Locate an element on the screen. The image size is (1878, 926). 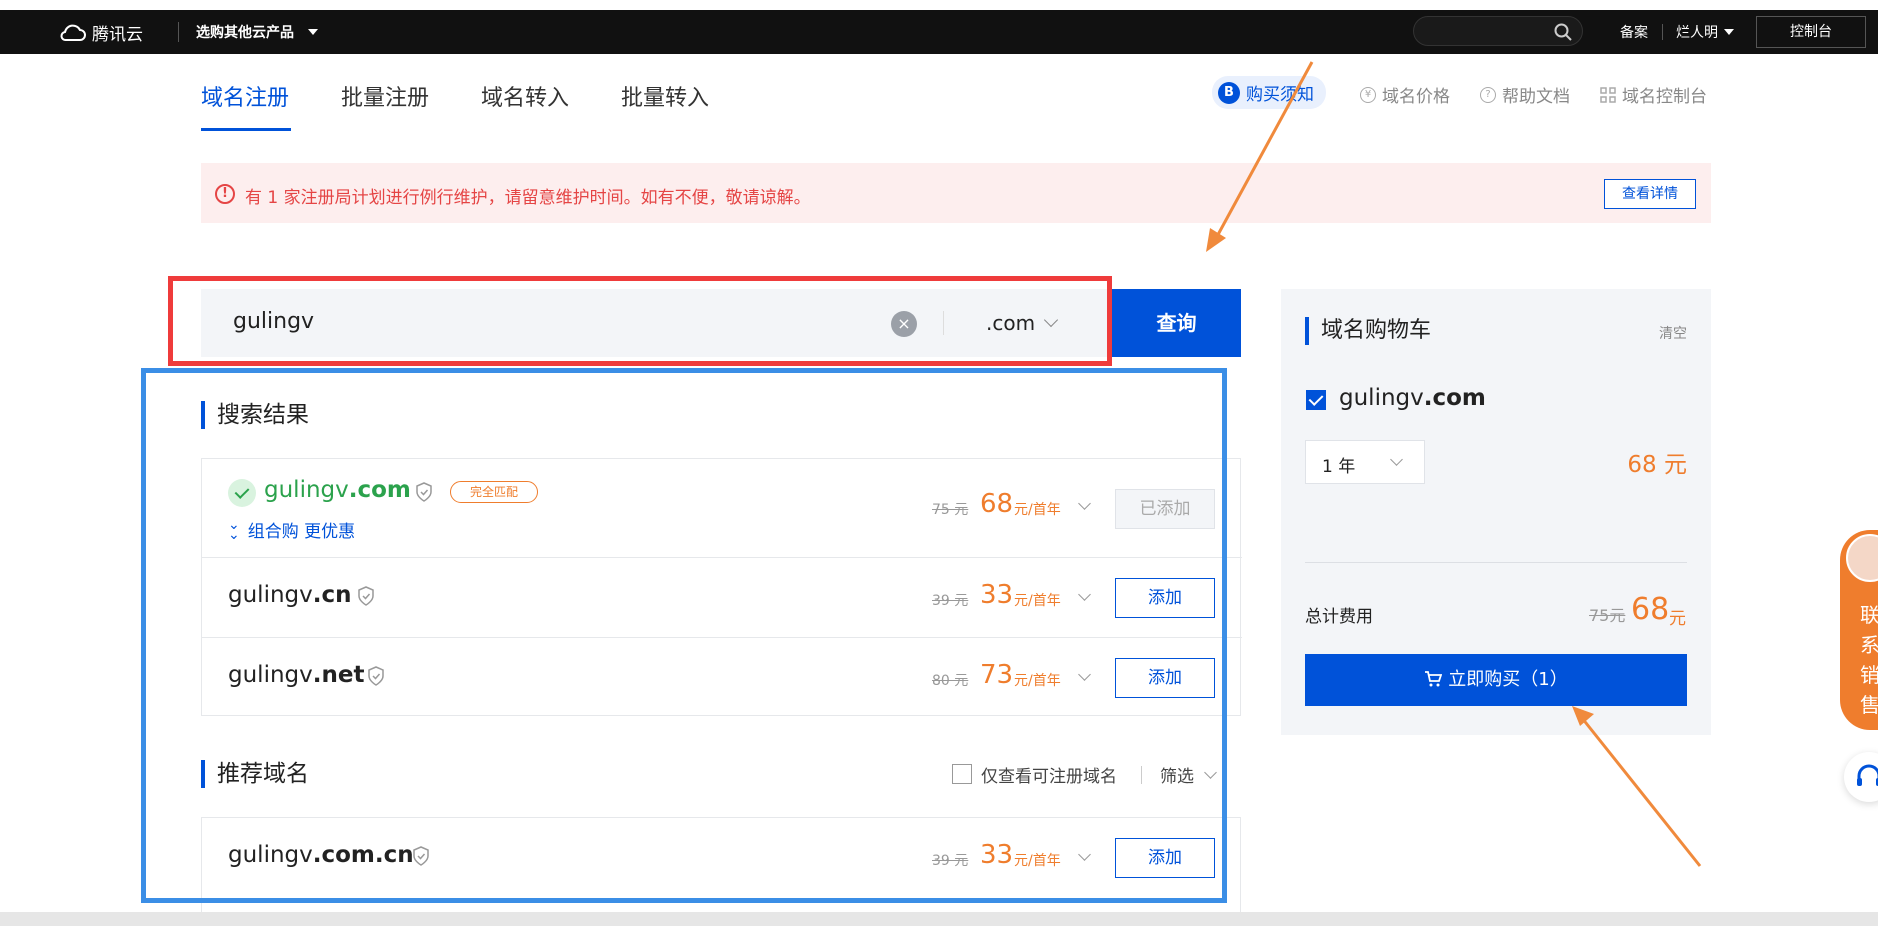
help-docs-link: ? 帮助文档 is located at coordinates (1525, 94).